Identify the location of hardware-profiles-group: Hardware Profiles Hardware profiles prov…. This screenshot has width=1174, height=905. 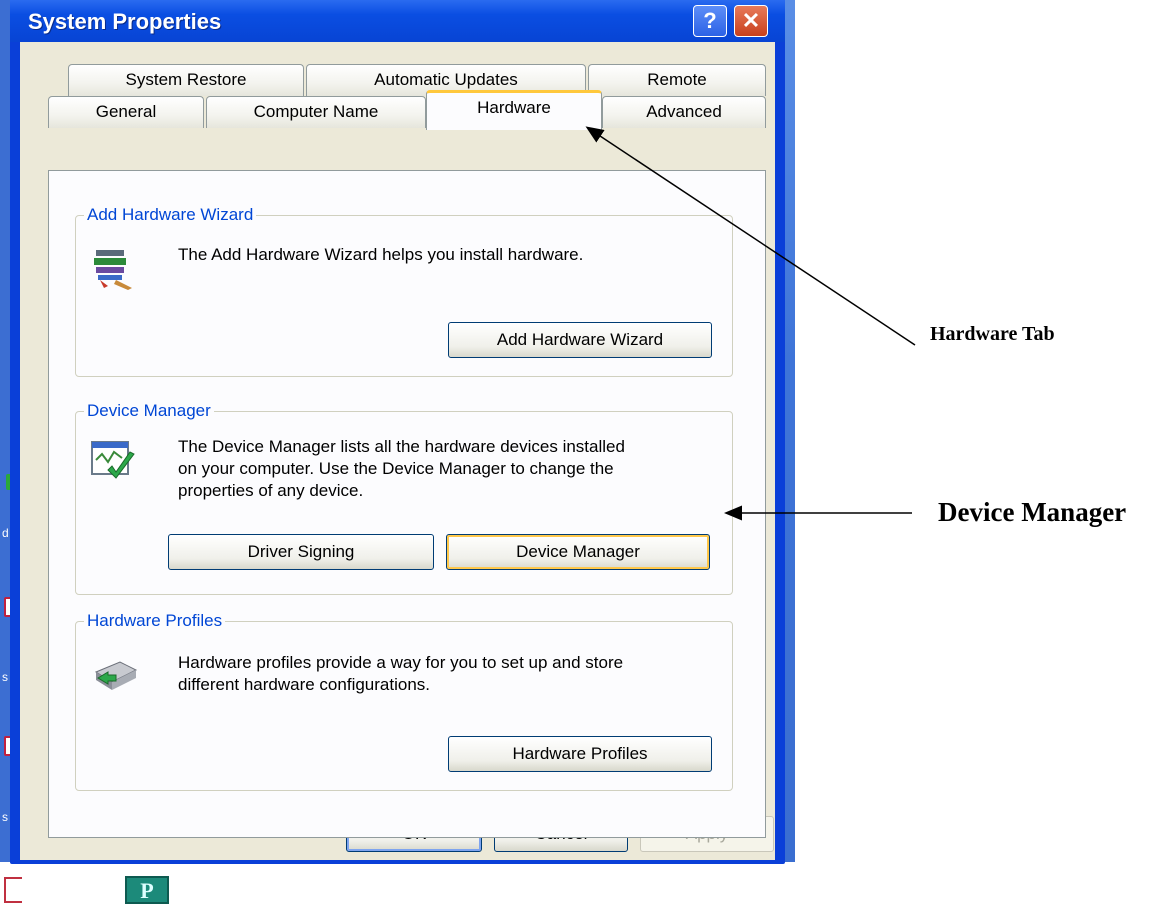
(404, 701).